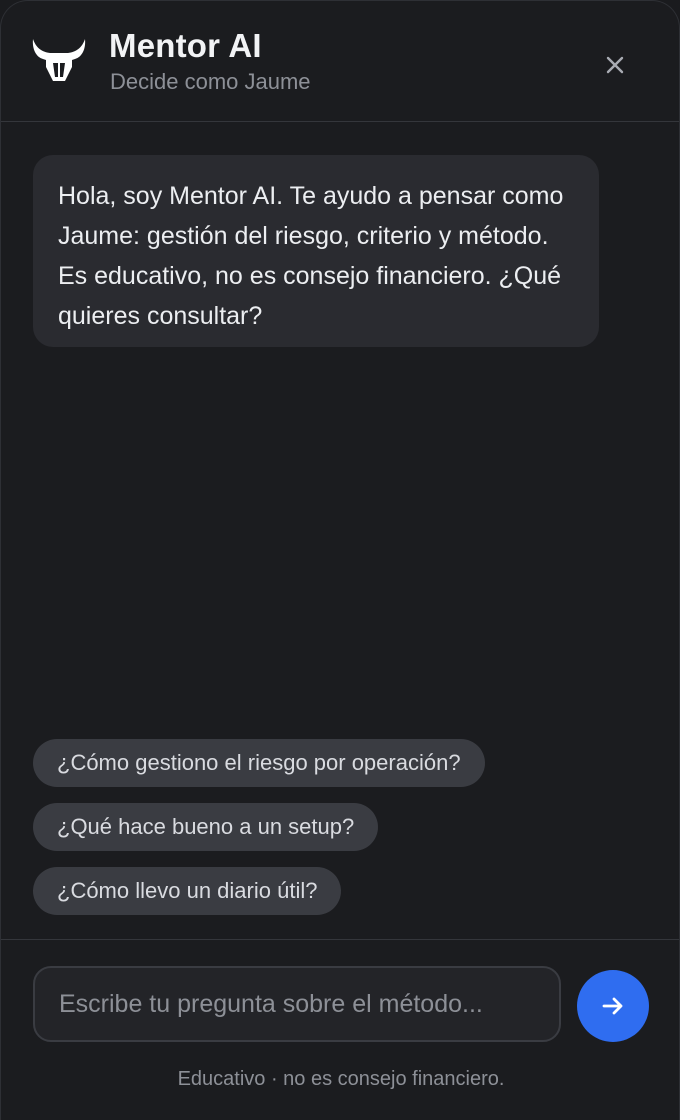 The height and width of the screenshot is (1120, 680). I want to click on app-title: Mentor AI, so click(185, 45).